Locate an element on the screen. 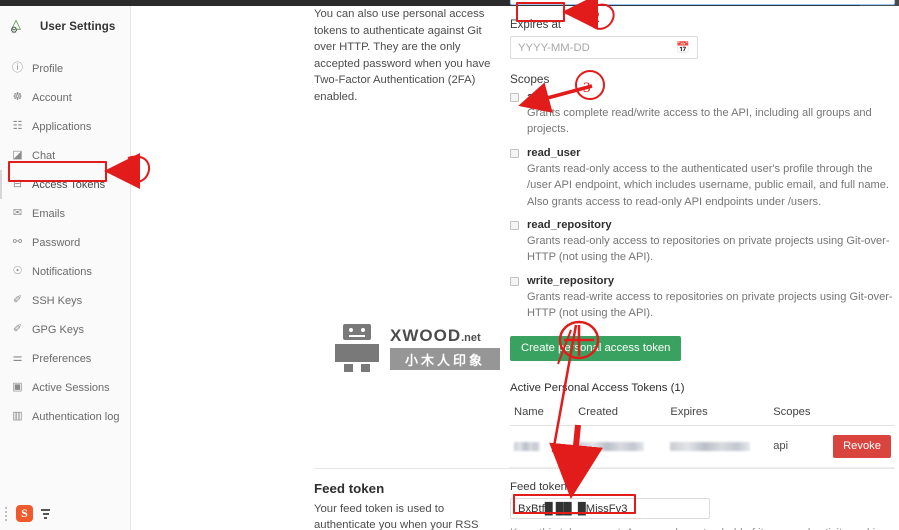 This screenshot has width=899, height=530. sidebar-item-account: ☸ Account is located at coordinates (65, 97).